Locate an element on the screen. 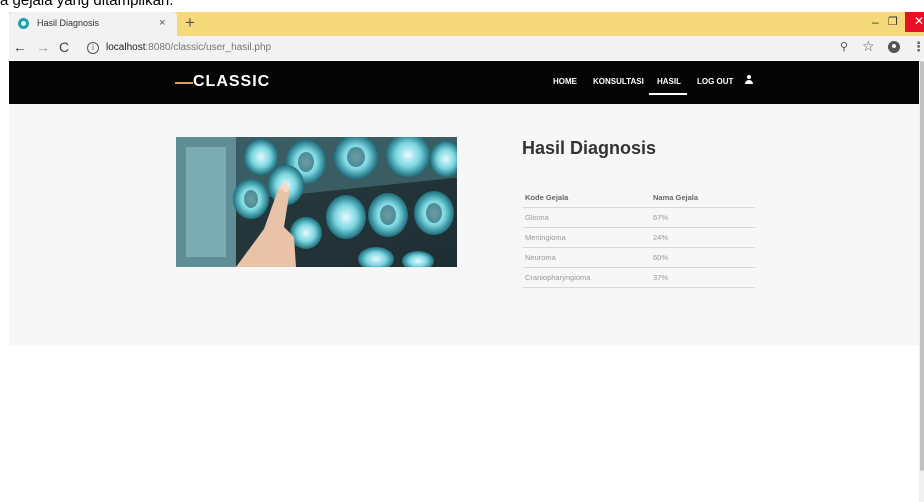 The height and width of the screenshot is (502, 924). table-row: Craniopharyngioma 37% is located at coordinates (639, 277).